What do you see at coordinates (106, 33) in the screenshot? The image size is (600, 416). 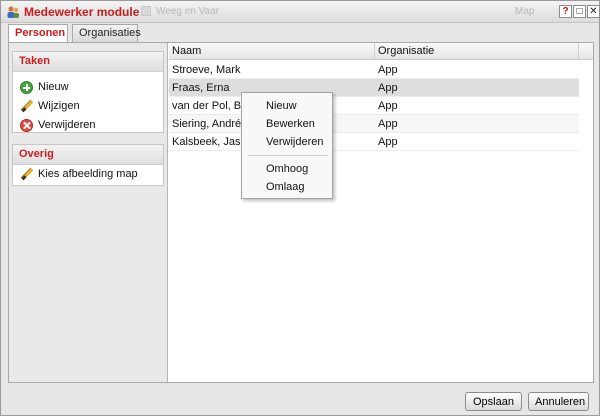 I see `tab-organisaties: Organisaties` at bounding box center [106, 33].